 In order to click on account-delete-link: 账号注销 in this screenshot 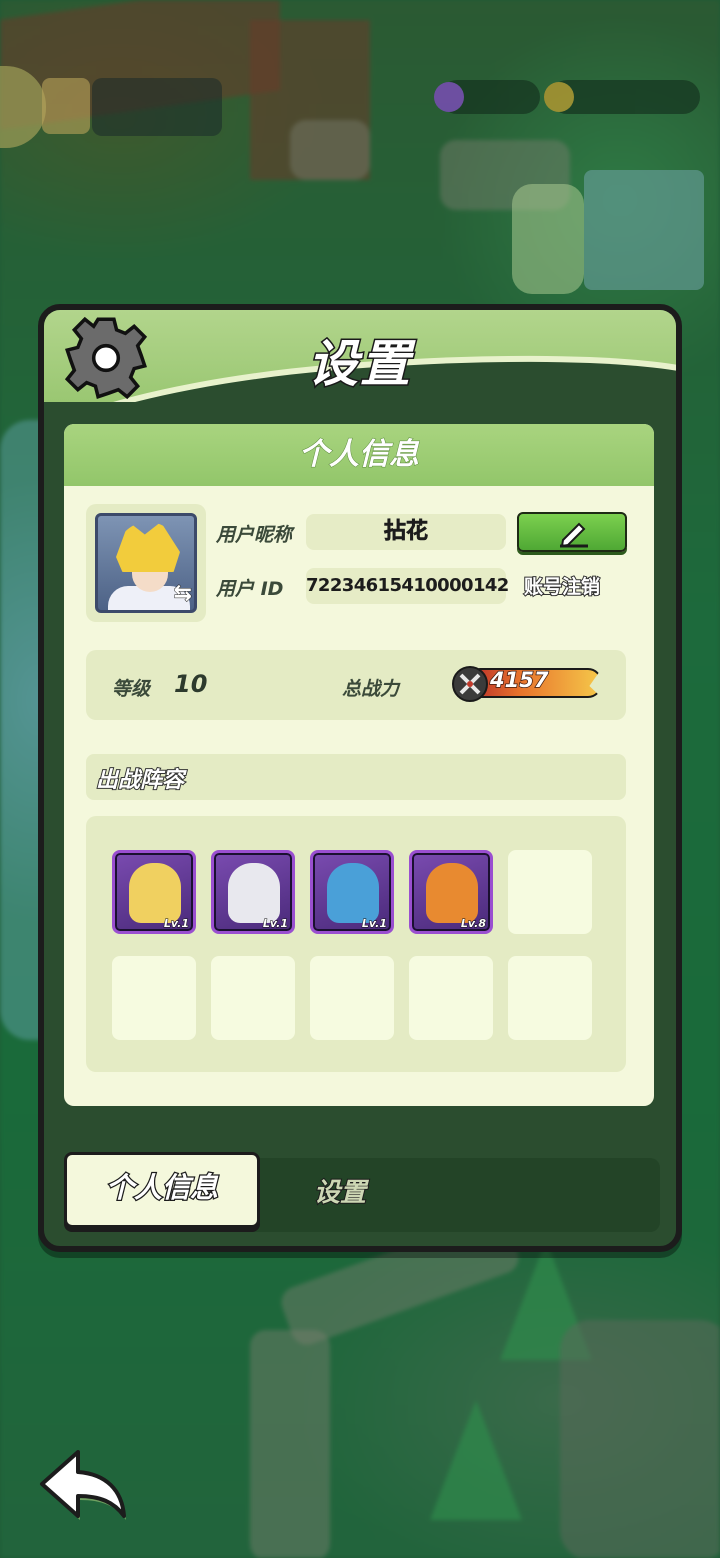, I will do `click(562, 585)`.